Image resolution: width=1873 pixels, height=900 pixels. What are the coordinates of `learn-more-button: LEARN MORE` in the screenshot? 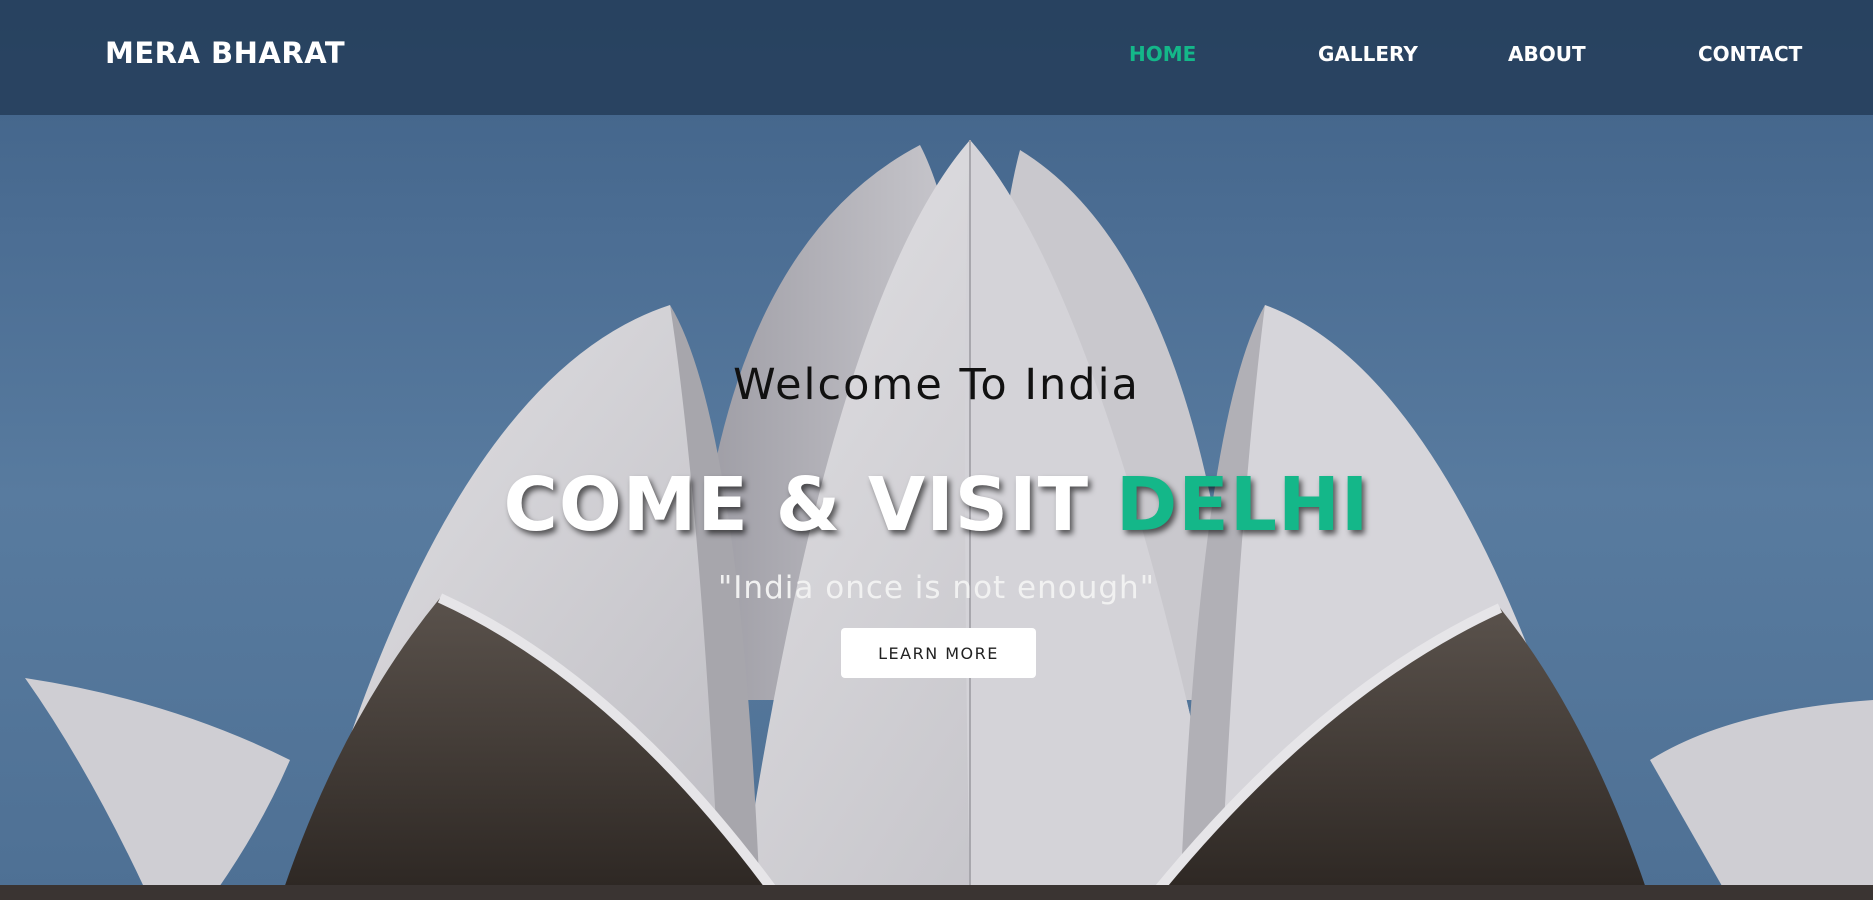 It's located at (938, 653).